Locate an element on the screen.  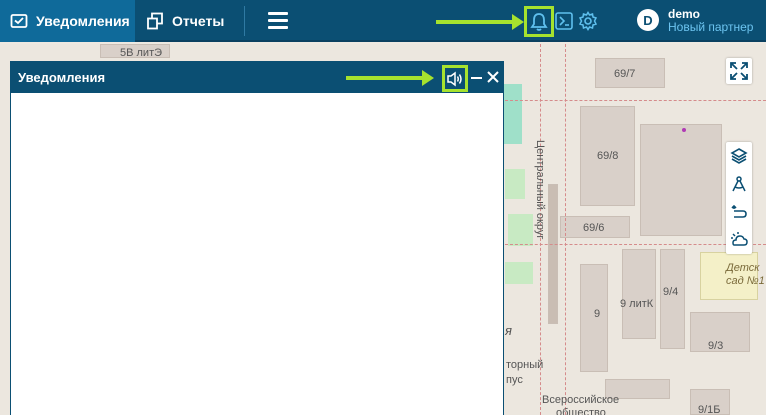
user-name: demo is located at coordinates (684, 14).